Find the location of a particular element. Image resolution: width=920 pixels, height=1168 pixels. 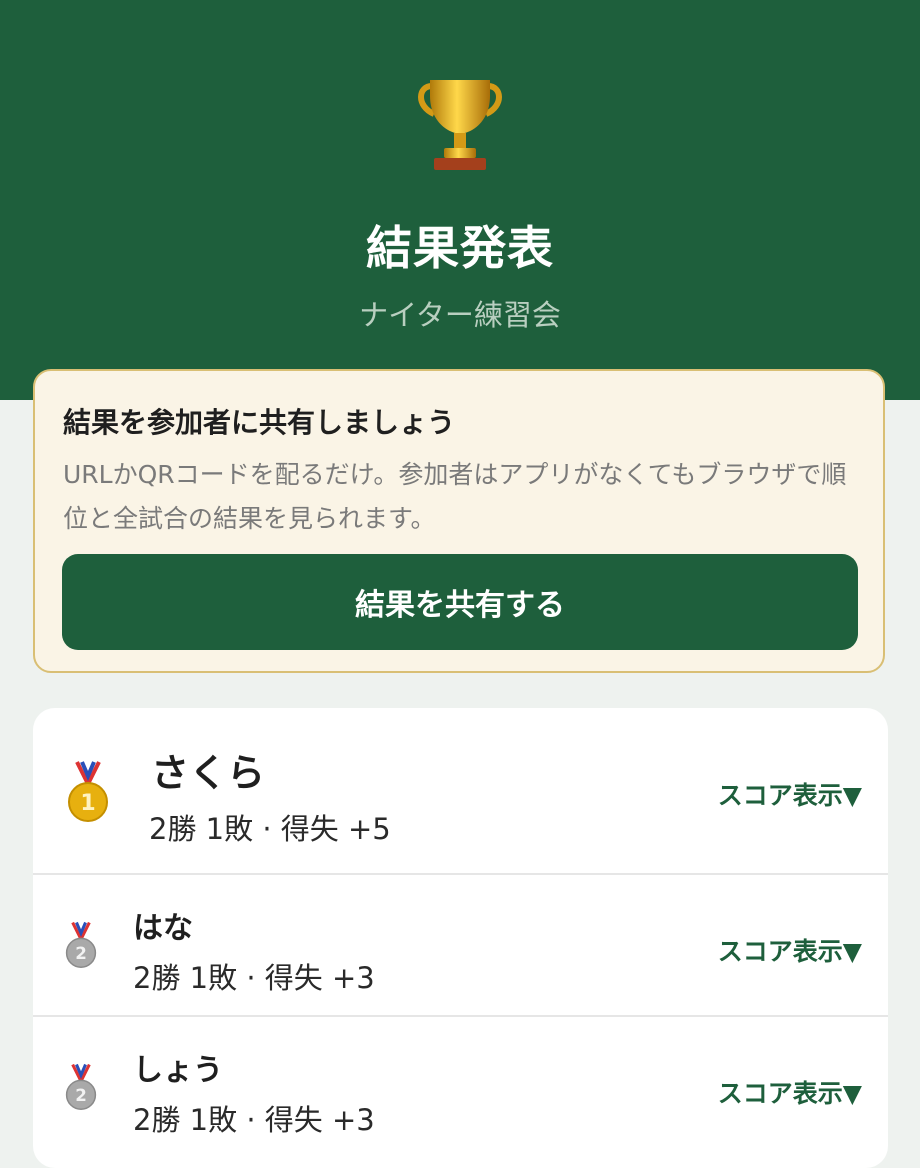

trophy-icon is located at coordinates (460, 125).